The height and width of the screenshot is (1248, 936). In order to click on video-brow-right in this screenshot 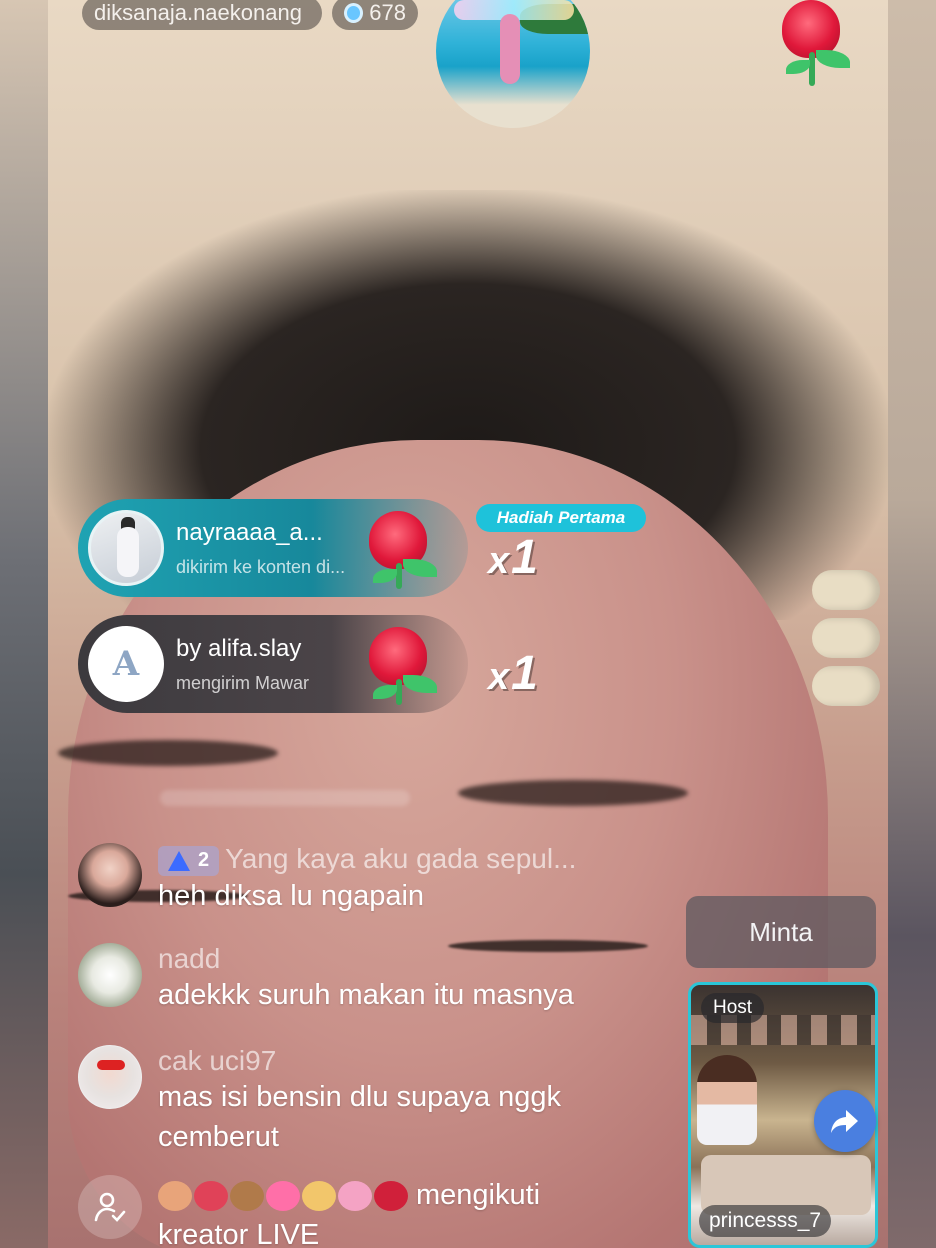, I will do `click(573, 793)`.